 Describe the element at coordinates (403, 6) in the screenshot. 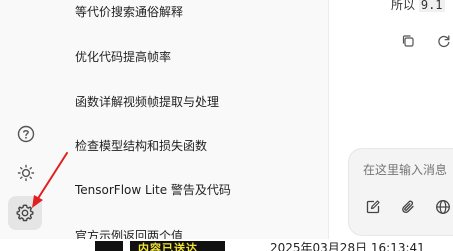

I see `answer-text: 所以` at that location.